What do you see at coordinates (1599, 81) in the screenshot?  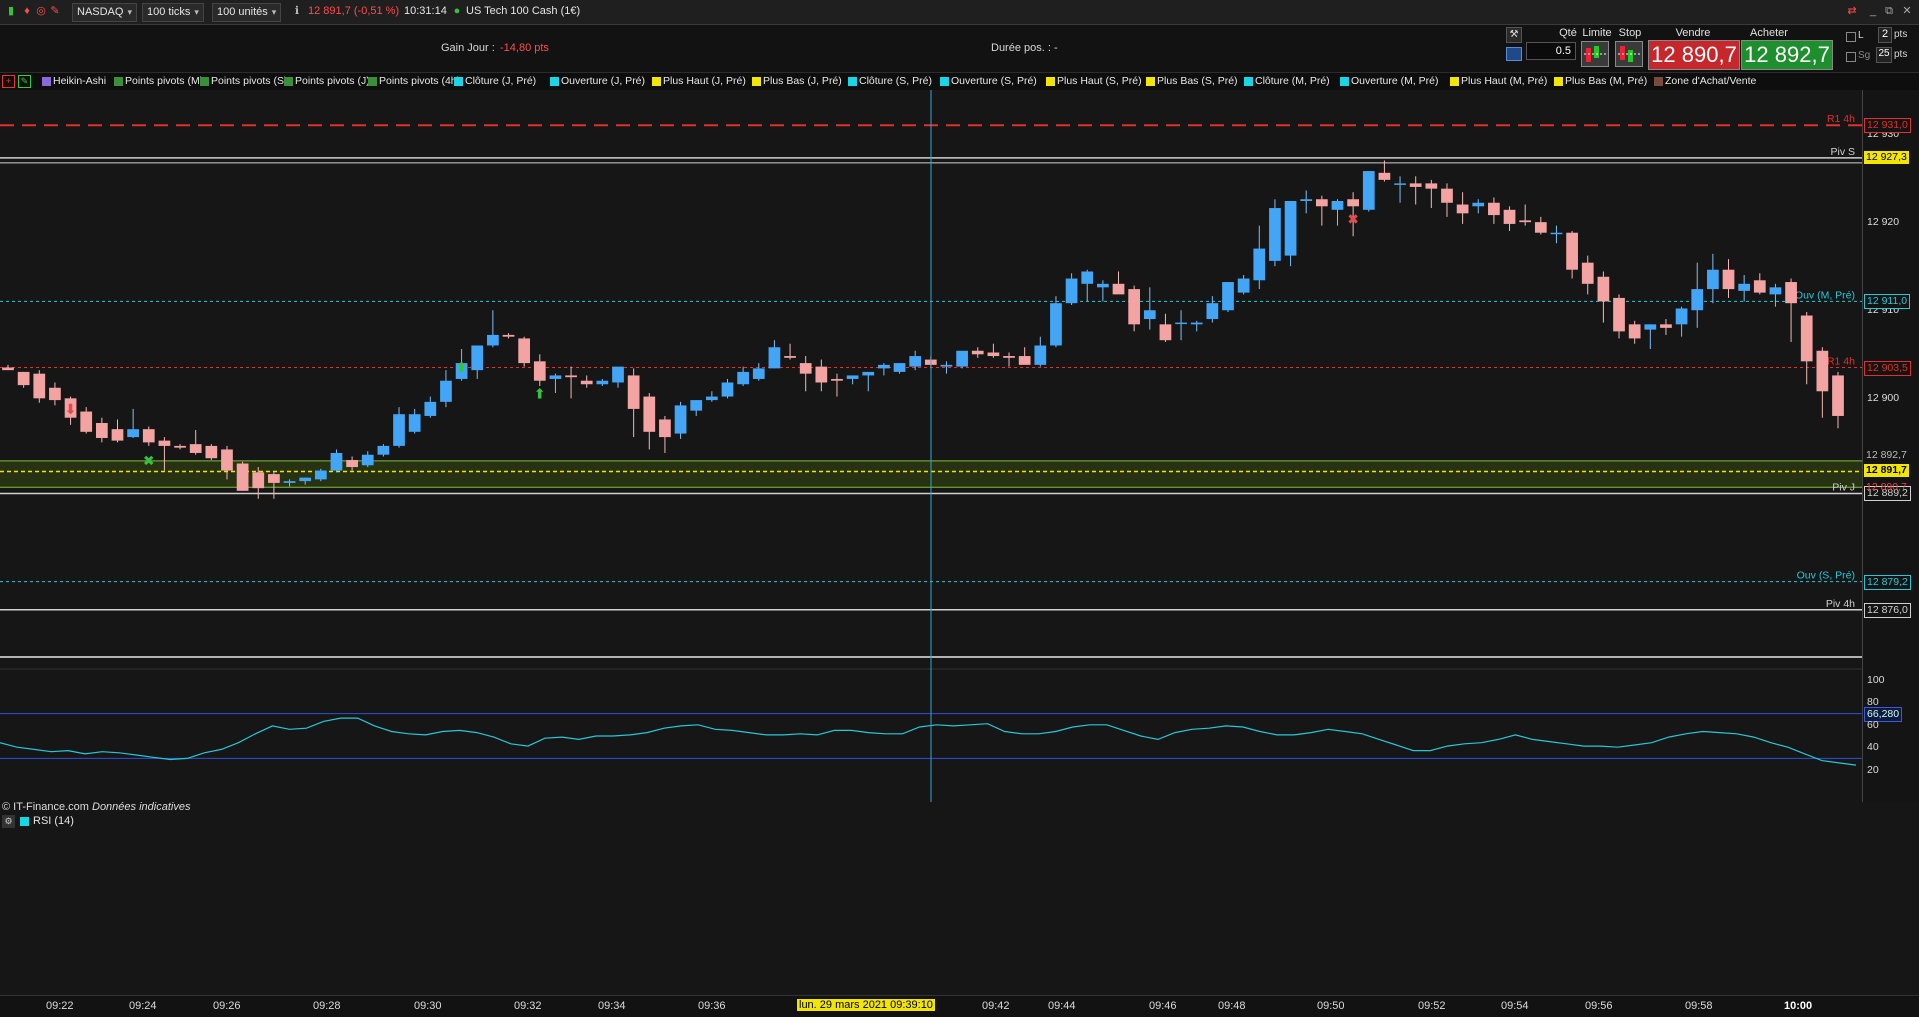 I see `indicator-chip: Plus Bas (M, Pré)` at bounding box center [1599, 81].